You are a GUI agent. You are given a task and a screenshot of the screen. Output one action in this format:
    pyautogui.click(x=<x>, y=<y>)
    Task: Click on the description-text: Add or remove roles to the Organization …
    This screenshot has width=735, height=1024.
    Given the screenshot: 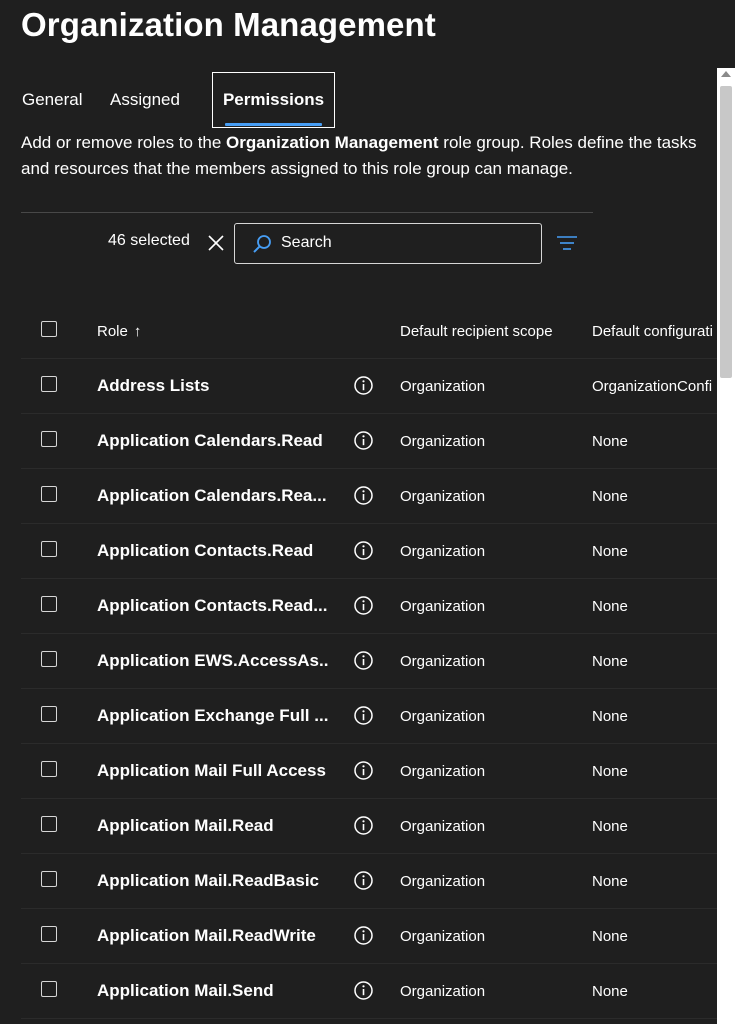 What is the action you would take?
    pyautogui.click(x=361, y=156)
    